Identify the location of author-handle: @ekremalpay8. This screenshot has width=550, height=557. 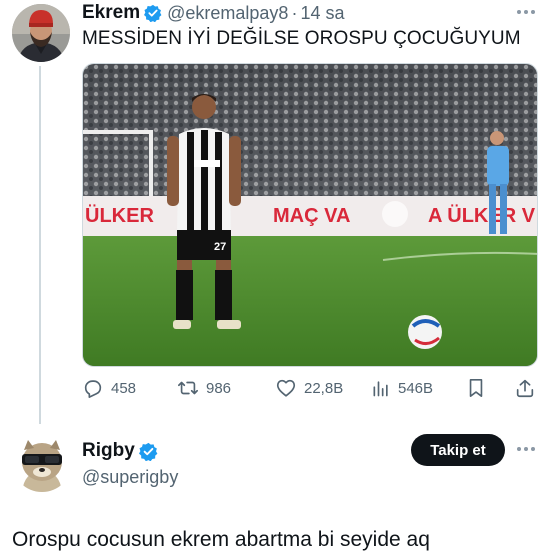
(227, 13).